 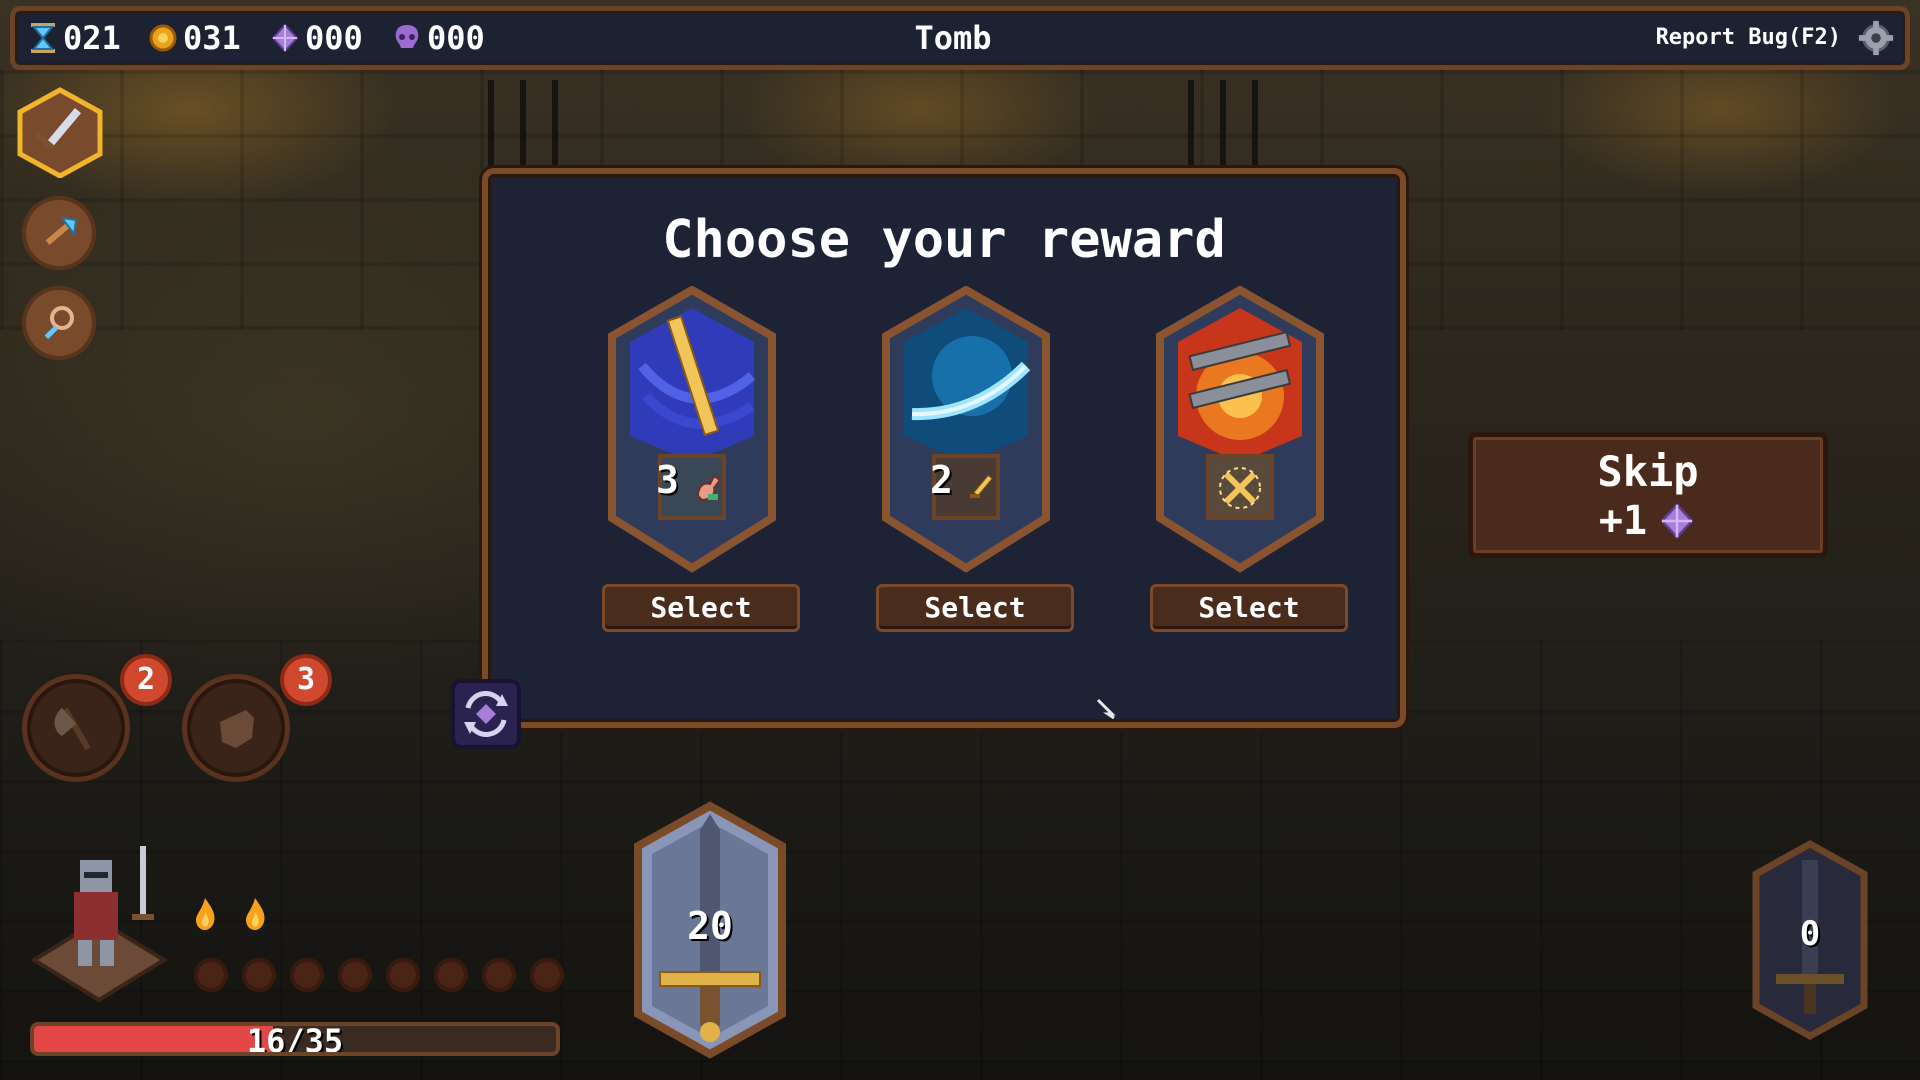 I want to click on top-bar: 021 031 000 000 Tomb Report Bug(F2), so click(x=960, y=38).